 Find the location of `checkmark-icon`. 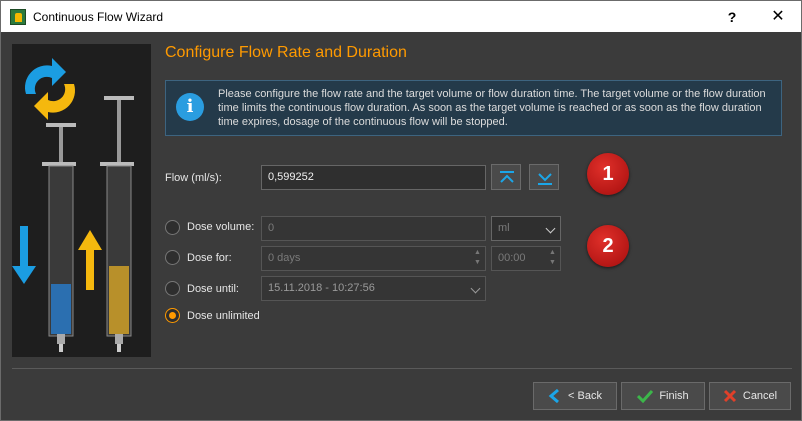

checkmark-icon is located at coordinates (645, 396).